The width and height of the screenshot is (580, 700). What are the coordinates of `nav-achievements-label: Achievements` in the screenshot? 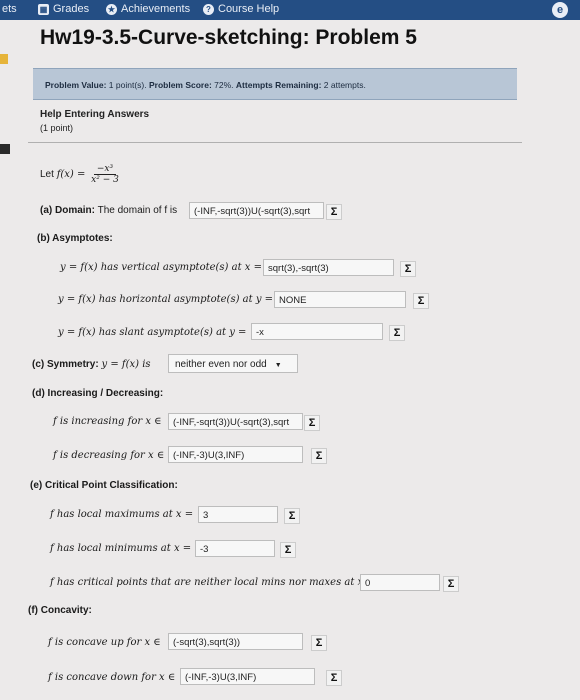 It's located at (156, 9).